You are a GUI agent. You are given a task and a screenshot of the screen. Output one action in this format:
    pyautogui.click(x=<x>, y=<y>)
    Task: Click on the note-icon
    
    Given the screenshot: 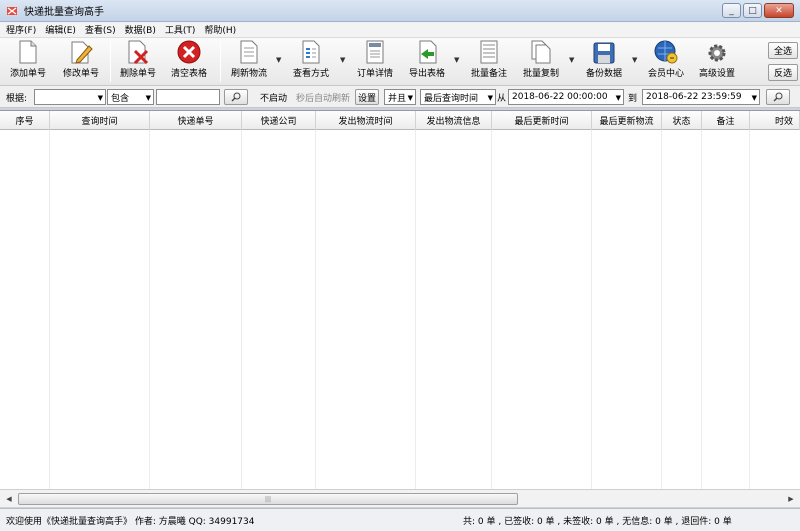 What is the action you would take?
    pyautogui.click(x=489, y=52)
    